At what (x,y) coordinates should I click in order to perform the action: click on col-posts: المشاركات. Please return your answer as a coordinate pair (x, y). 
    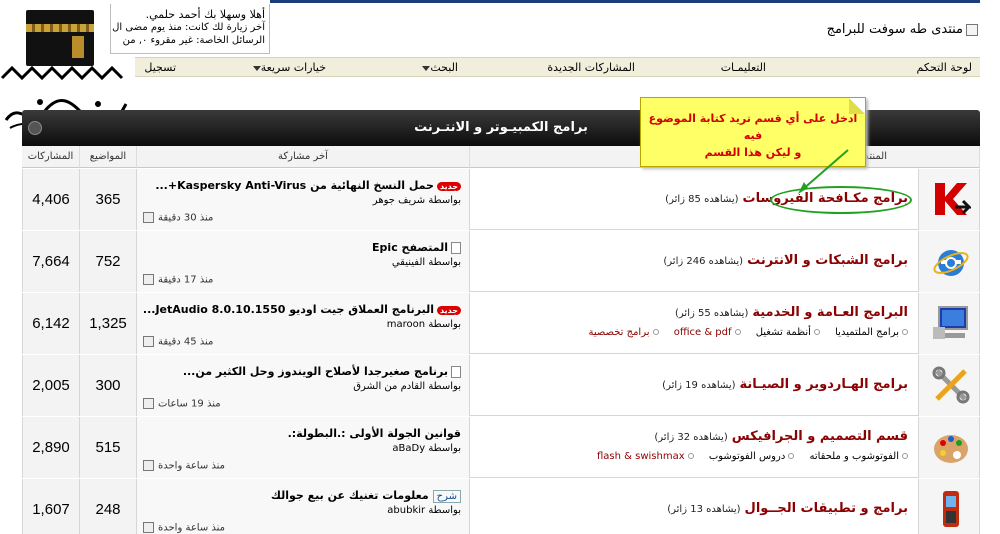
    Looking at the image, I should click on (51, 157).